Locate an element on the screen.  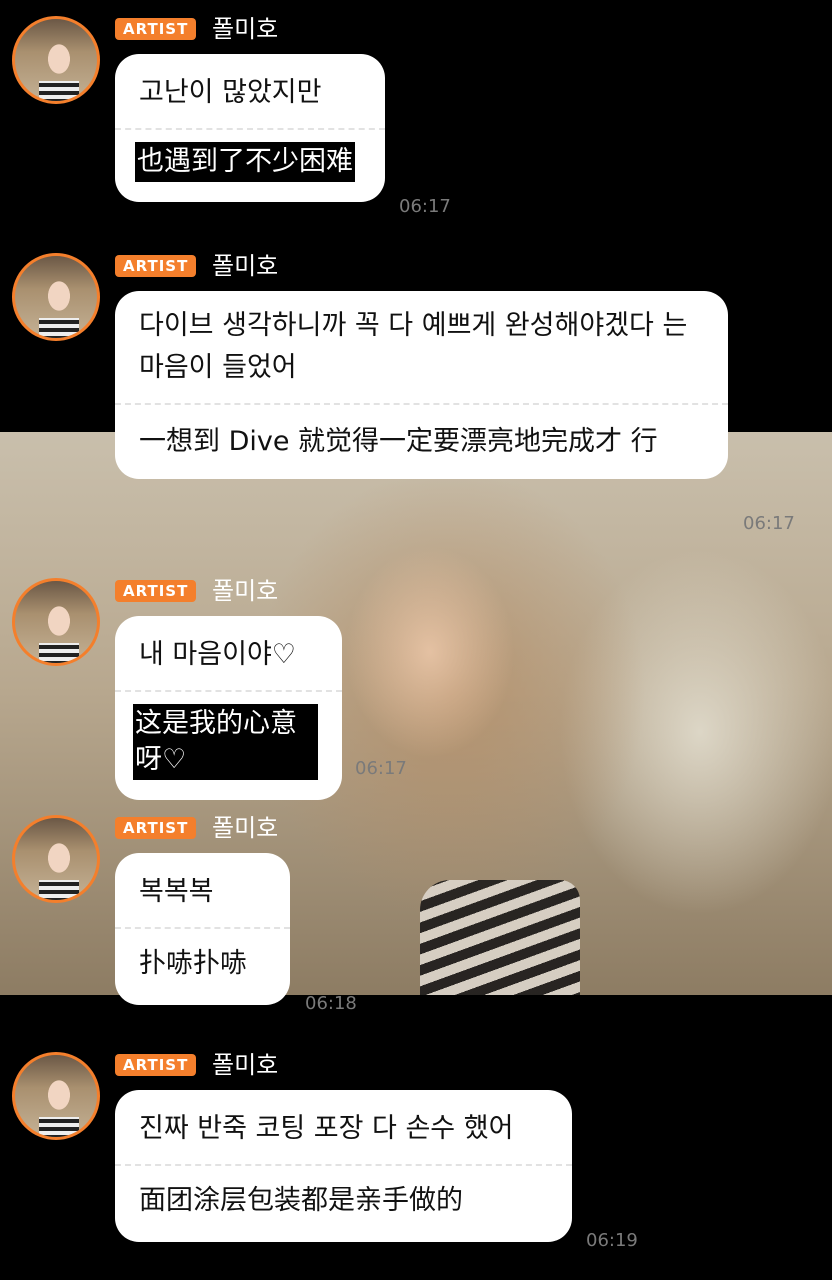
message-text-chinese: 这是我的心意呀♡ is located at coordinates (225, 742).